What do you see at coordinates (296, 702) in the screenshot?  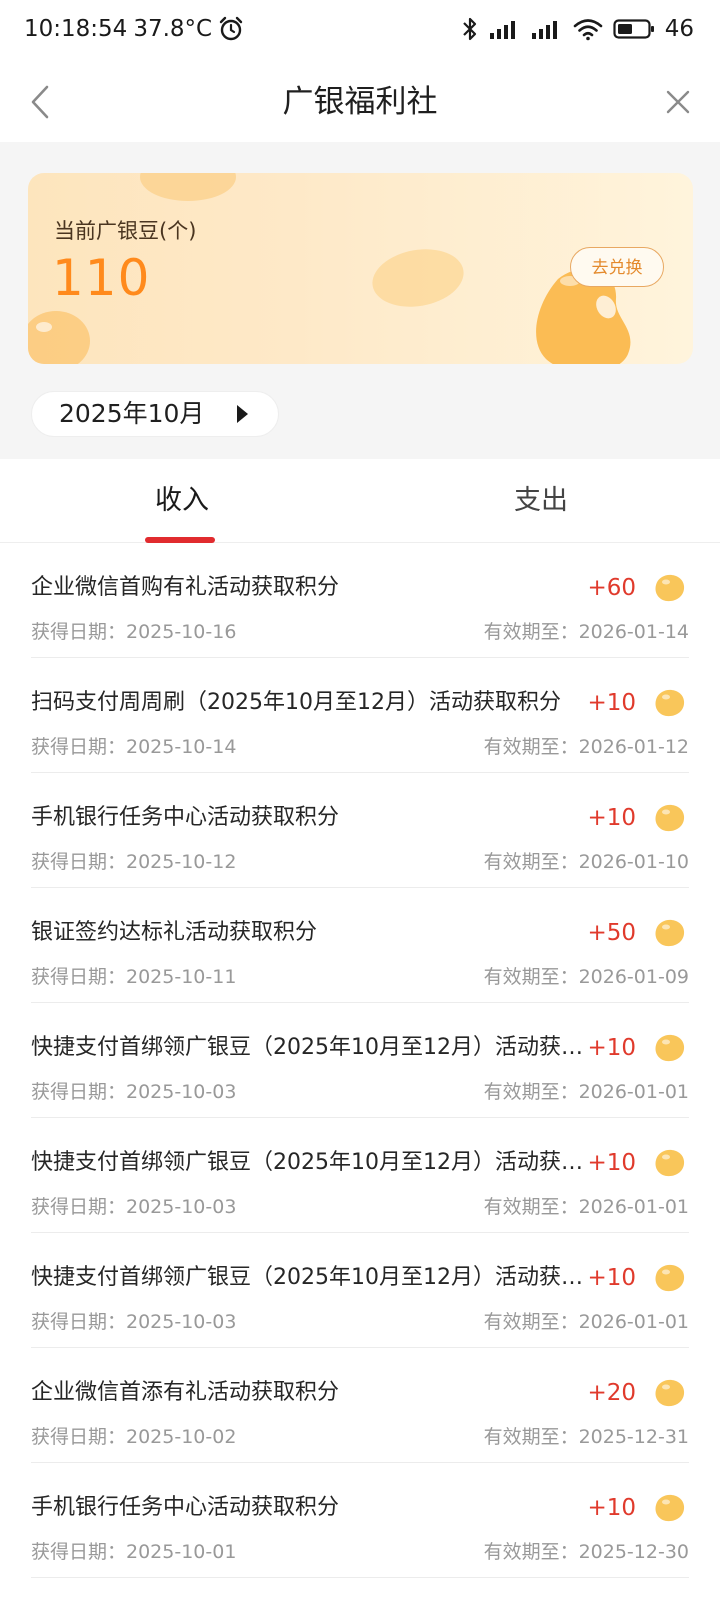 I see `record-title: 扫码支付周周刷（2025年10月至12月）活动获取积分` at bounding box center [296, 702].